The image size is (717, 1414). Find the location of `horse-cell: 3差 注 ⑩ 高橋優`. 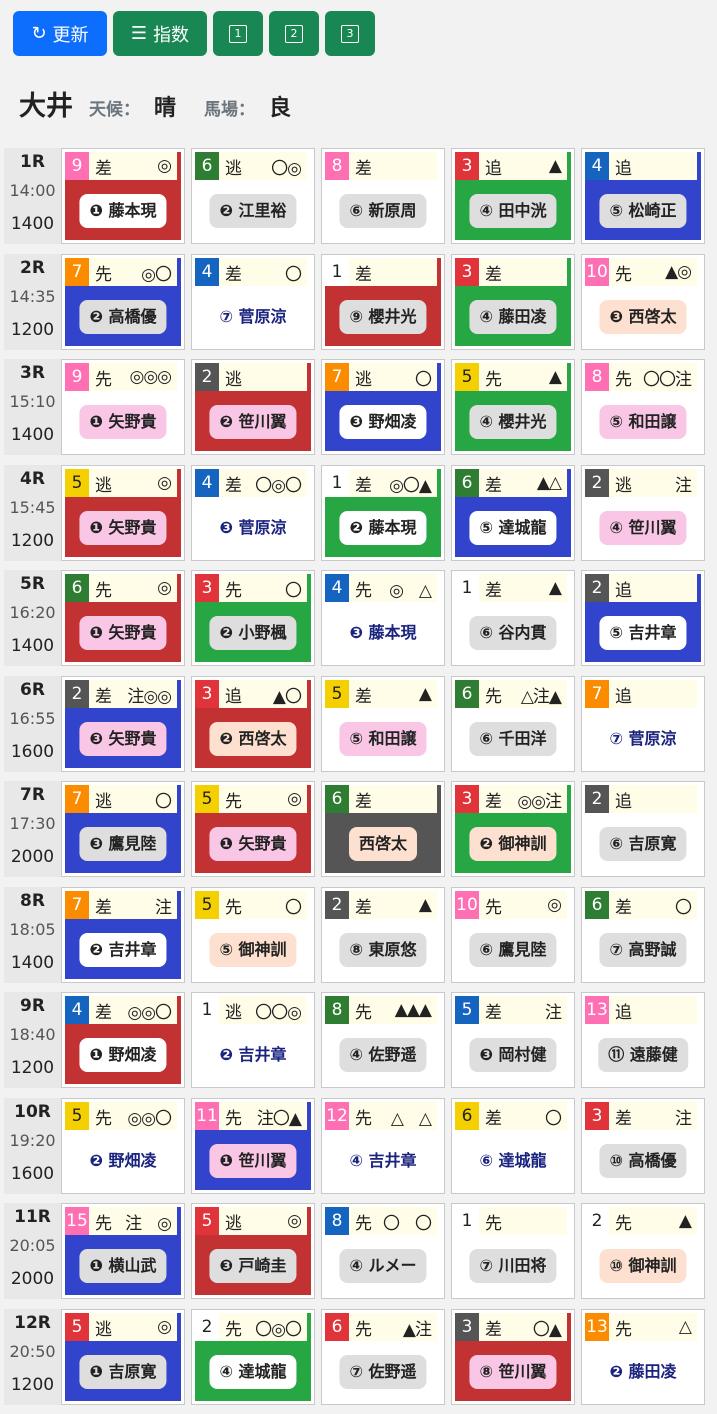

horse-cell: 3差 注 ⑩ 高橋優 is located at coordinates (643, 1146).